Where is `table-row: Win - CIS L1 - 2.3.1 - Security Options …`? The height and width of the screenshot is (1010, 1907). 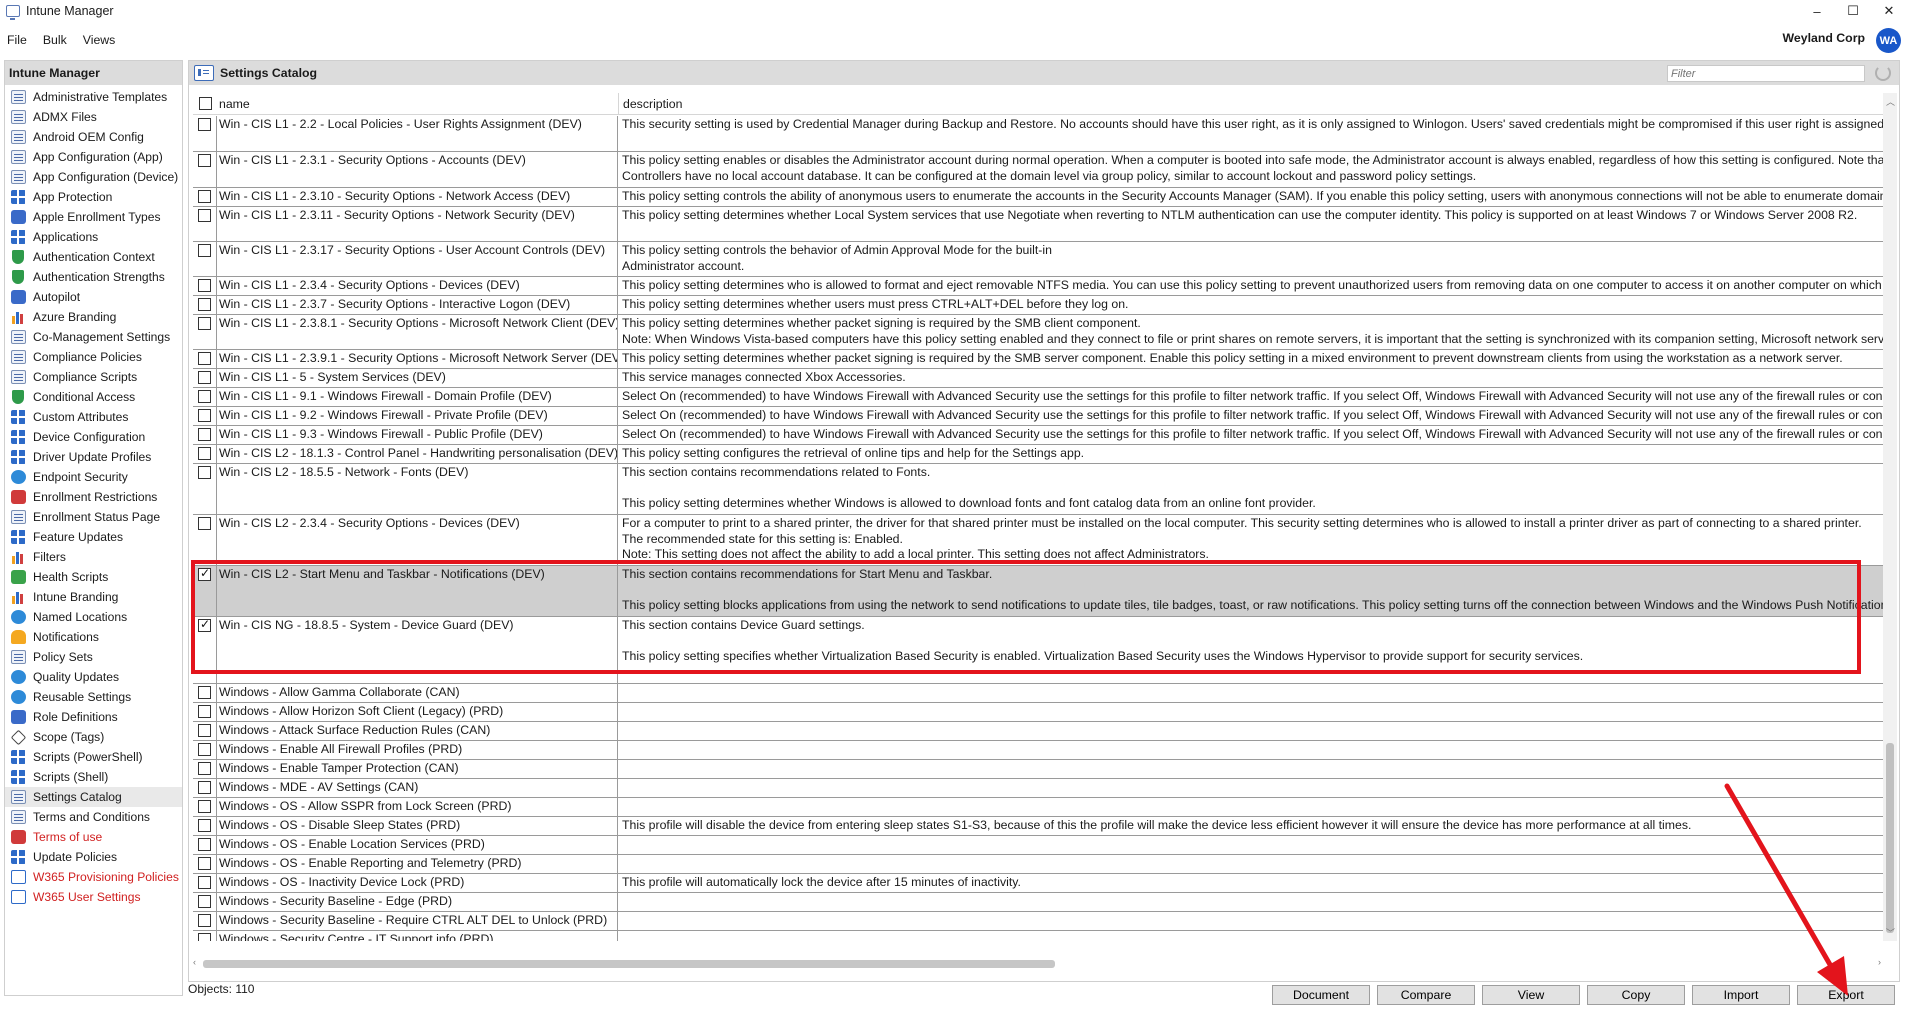 table-row: Win - CIS L1 - 2.3.1 - Security Options … is located at coordinates (1038, 170).